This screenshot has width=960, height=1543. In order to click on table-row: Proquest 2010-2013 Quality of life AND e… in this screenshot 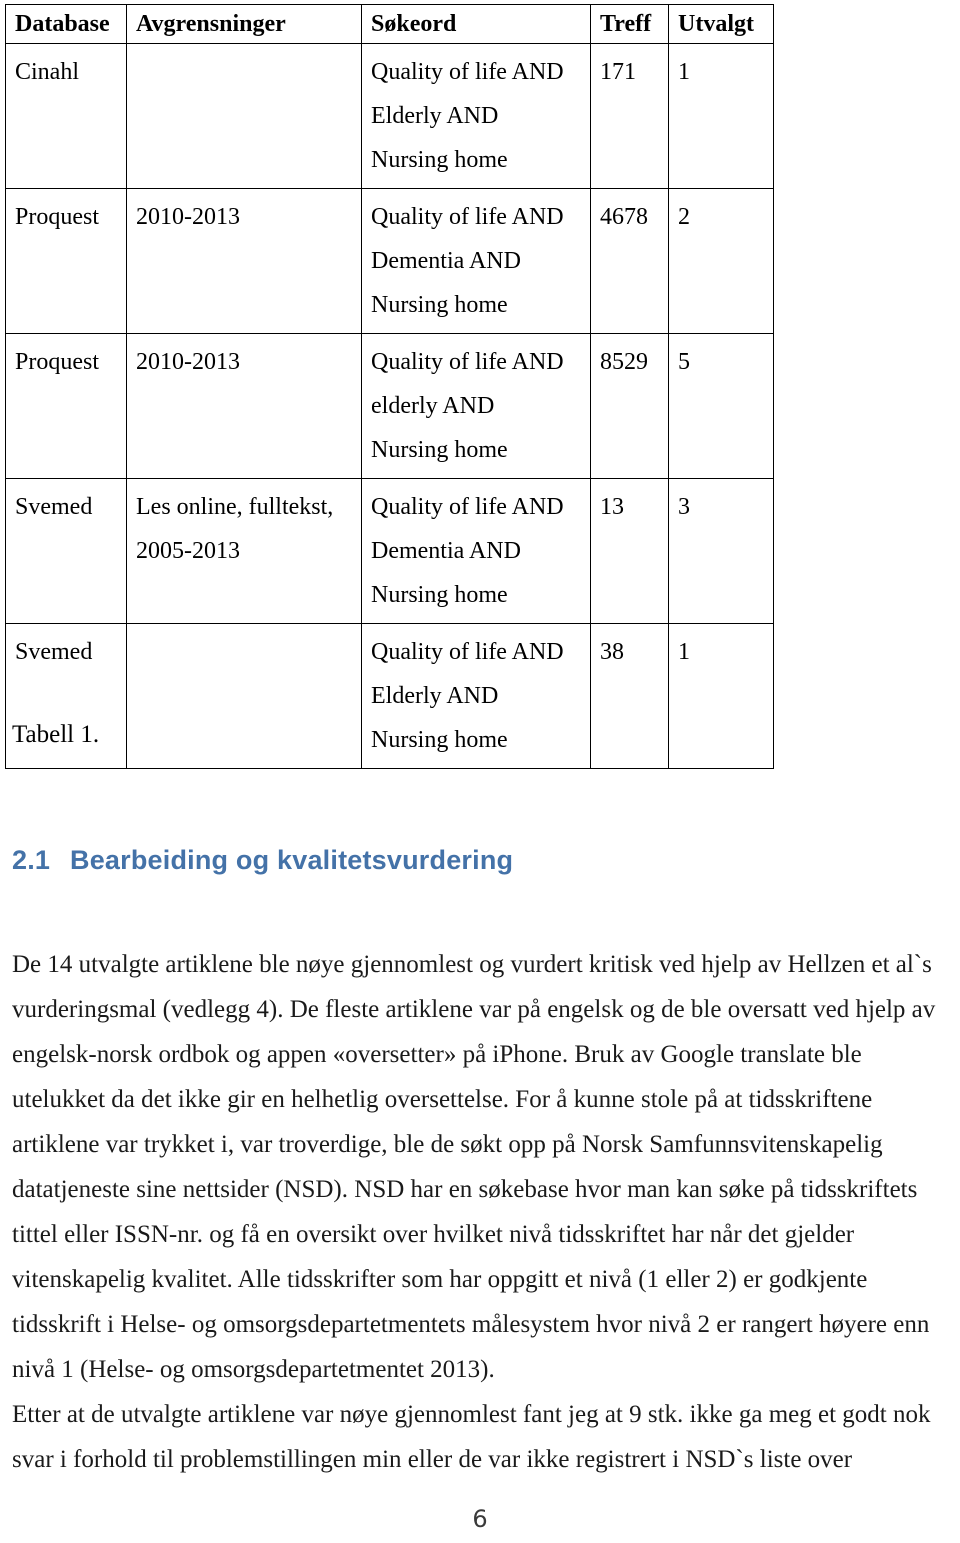, I will do `click(389, 406)`.